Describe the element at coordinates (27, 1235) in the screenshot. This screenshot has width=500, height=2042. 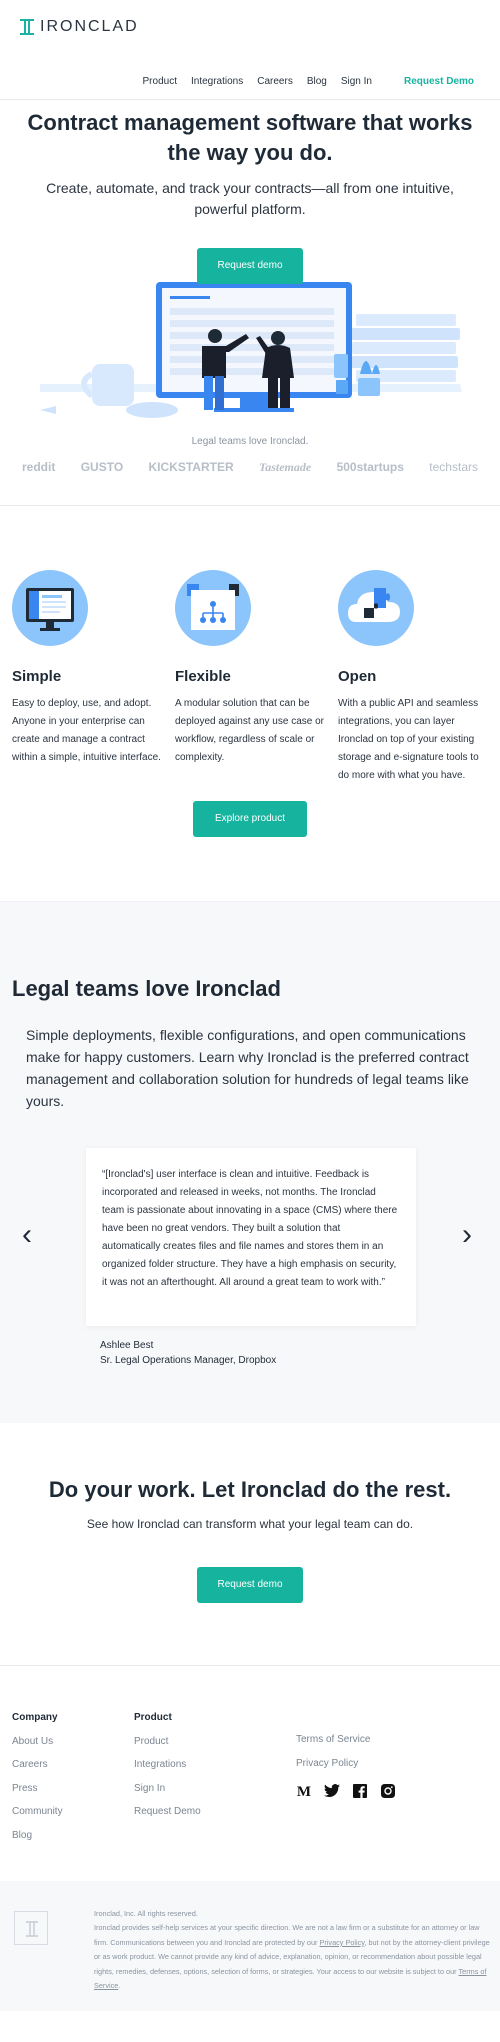
I see `chevron-left-icon: ‹` at that location.